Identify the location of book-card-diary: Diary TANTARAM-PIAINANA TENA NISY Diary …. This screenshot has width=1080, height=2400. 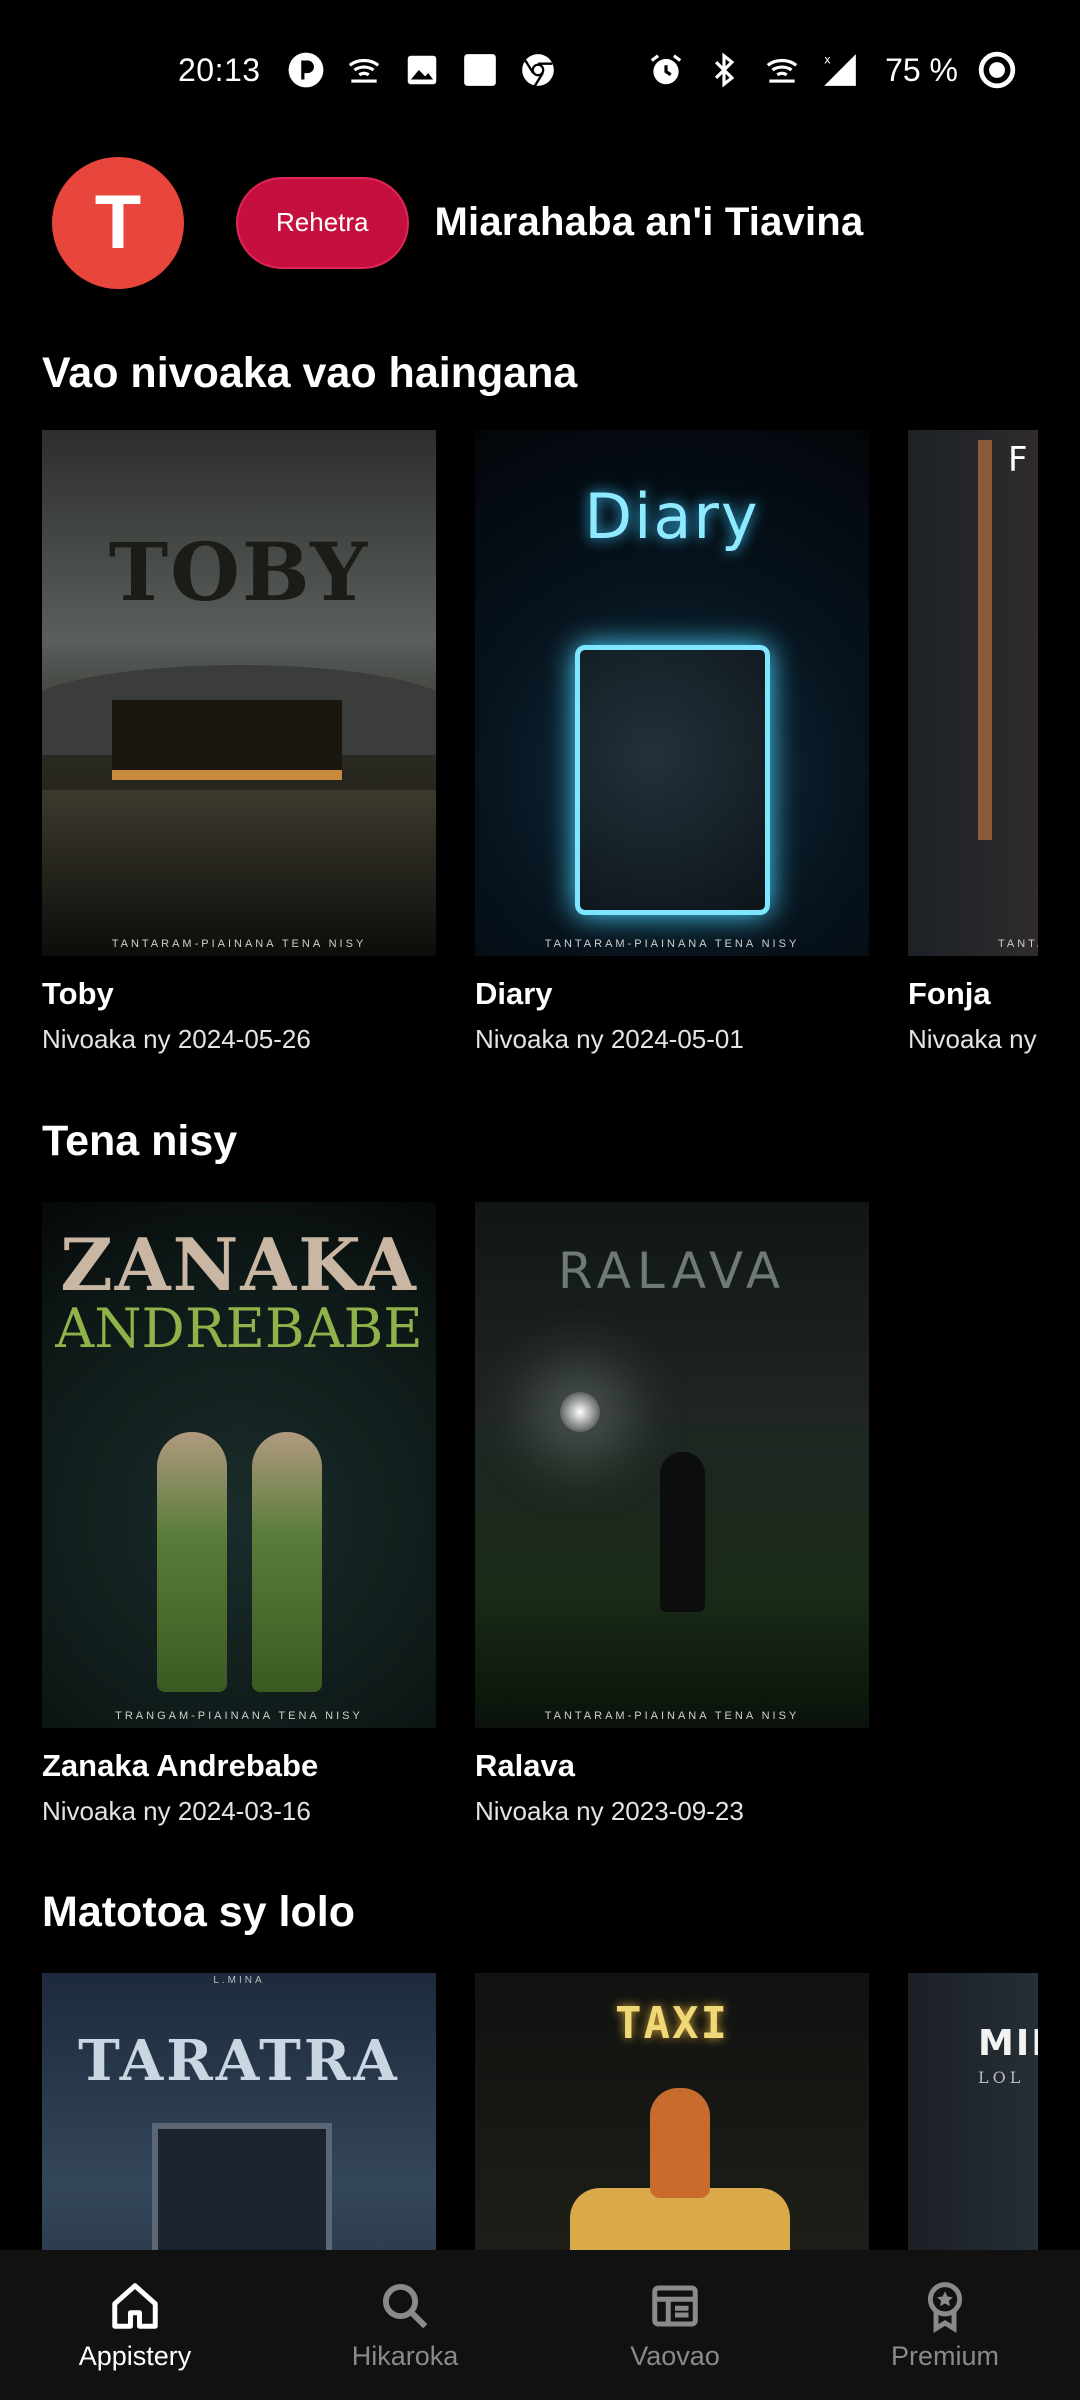
(672, 742).